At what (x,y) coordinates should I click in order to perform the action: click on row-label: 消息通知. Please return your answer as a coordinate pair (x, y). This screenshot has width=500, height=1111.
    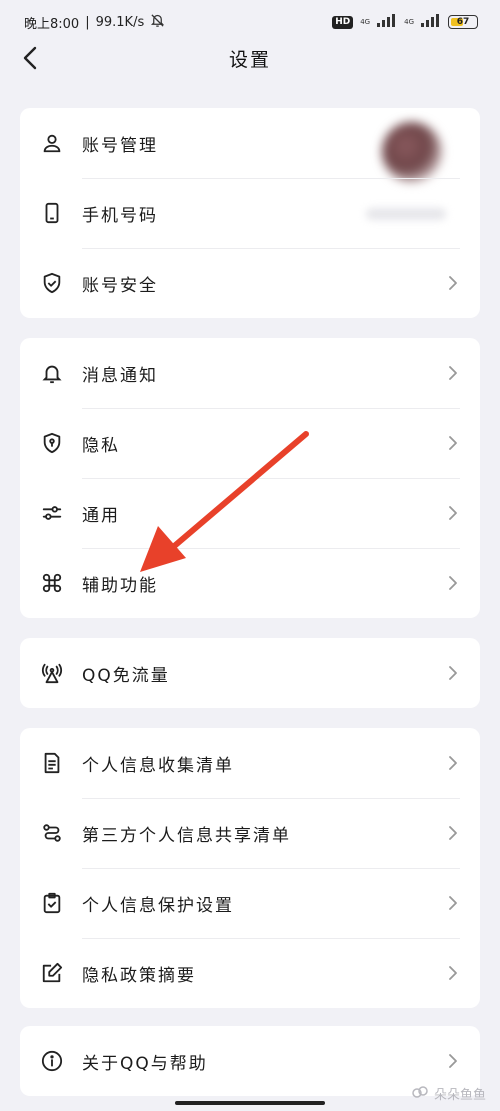
    Looking at the image, I should click on (120, 375).